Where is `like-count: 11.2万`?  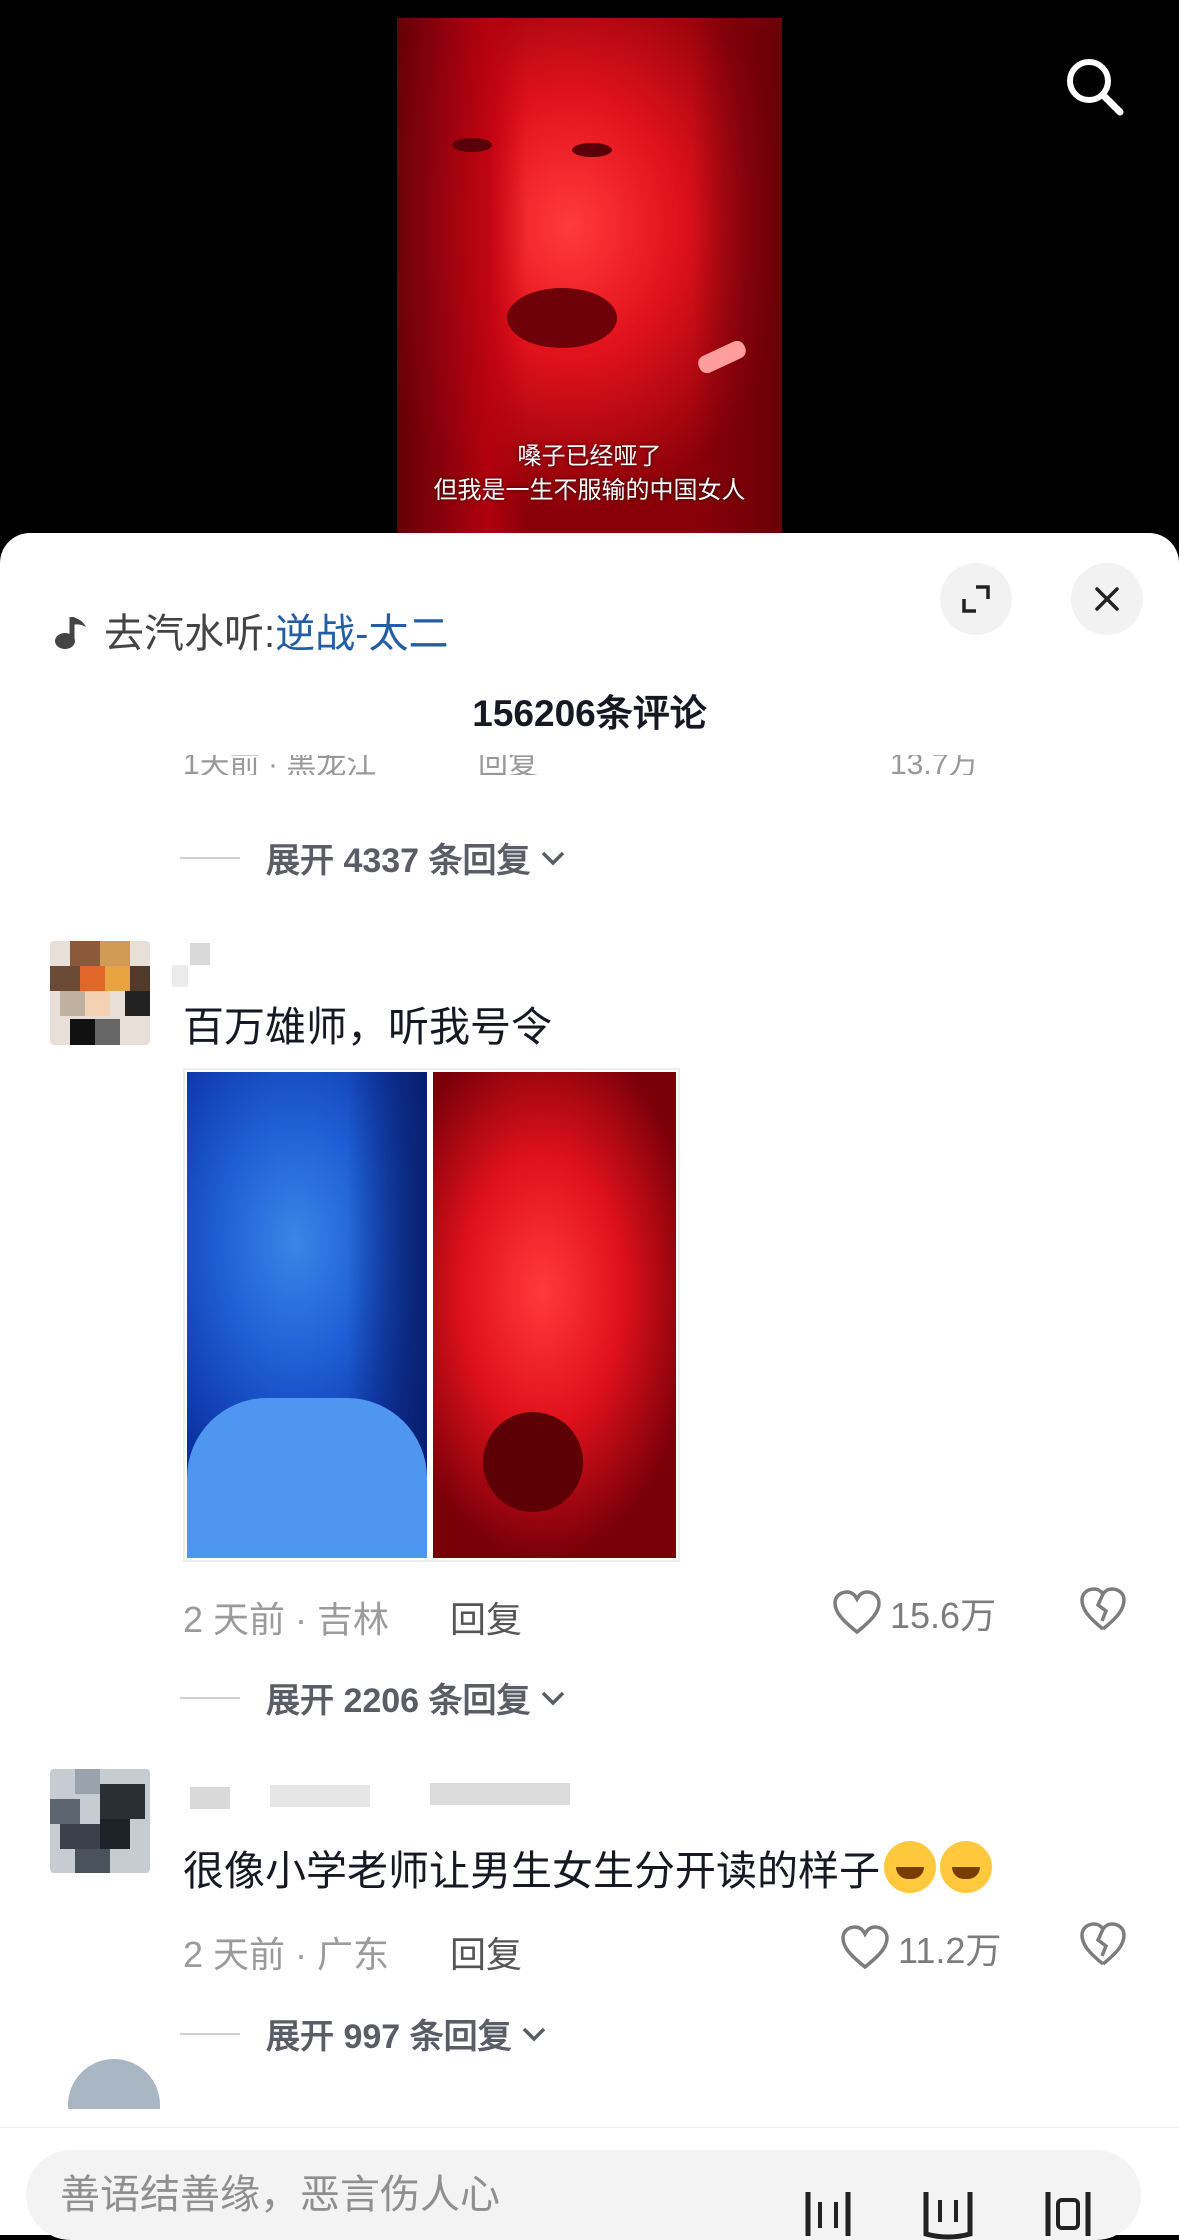 like-count: 11.2万 is located at coordinates (950, 1950).